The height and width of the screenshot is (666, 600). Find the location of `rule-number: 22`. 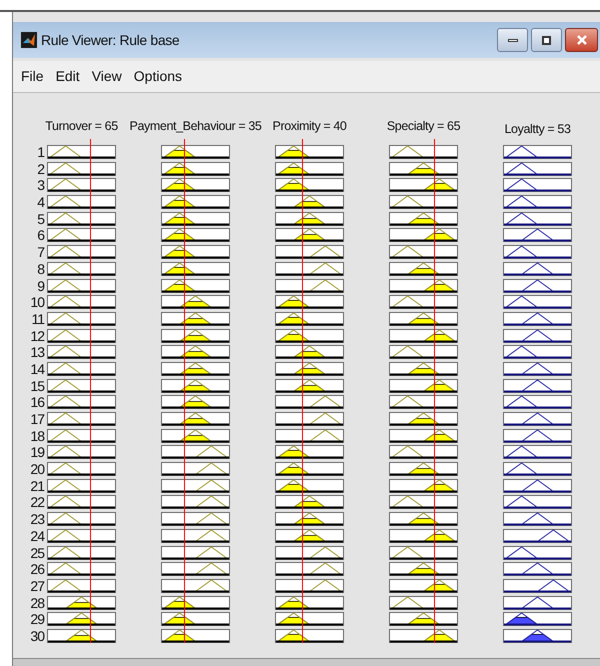

rule-number: 22 is located at coordinates (37, 502).